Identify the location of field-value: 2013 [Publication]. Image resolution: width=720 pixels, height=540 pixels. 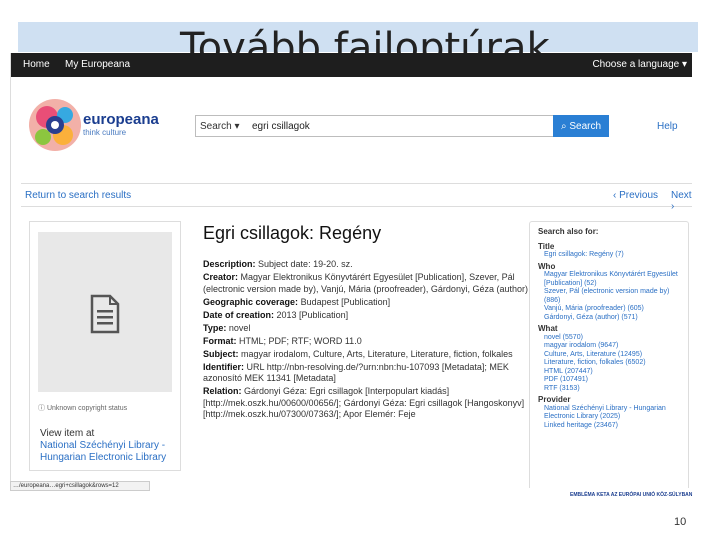
(312, 314).